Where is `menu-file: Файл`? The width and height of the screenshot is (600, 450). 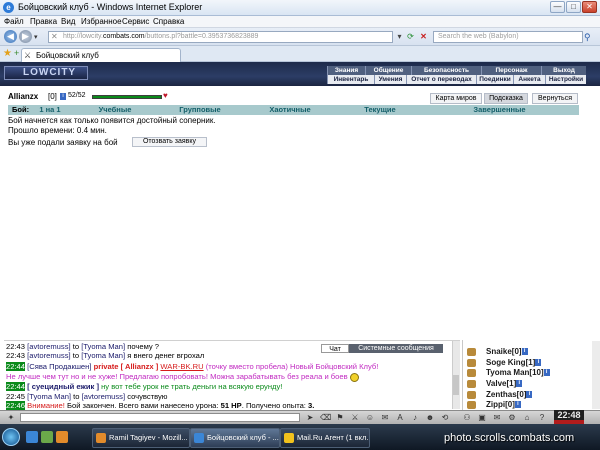
menu-file: Файл is located at coordinates (14, 21).